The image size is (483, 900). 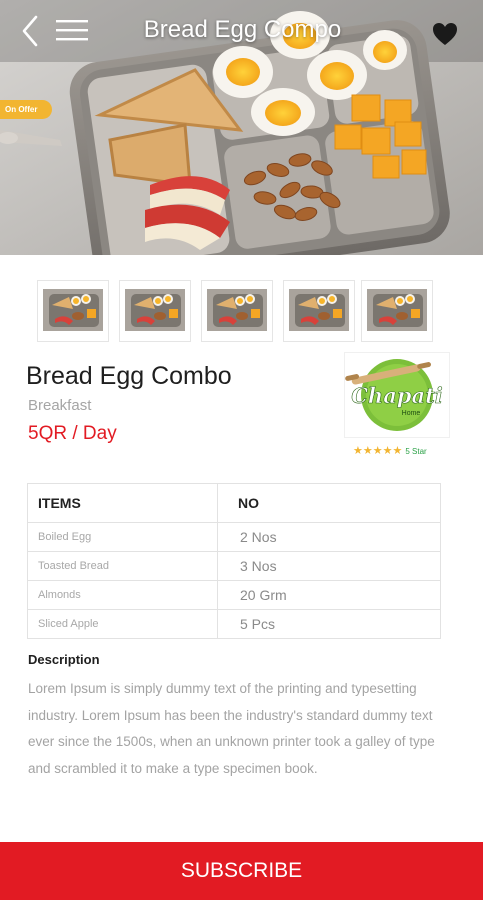 I want to click on table-header-row: ITEMS NO, so click(x=234, y=503).